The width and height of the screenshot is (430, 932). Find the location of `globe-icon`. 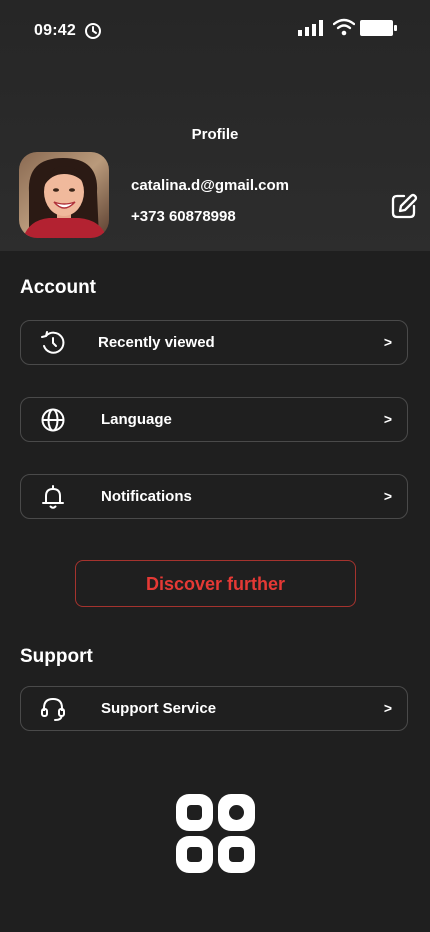

globe-icon is located at coordinates (53, 420).